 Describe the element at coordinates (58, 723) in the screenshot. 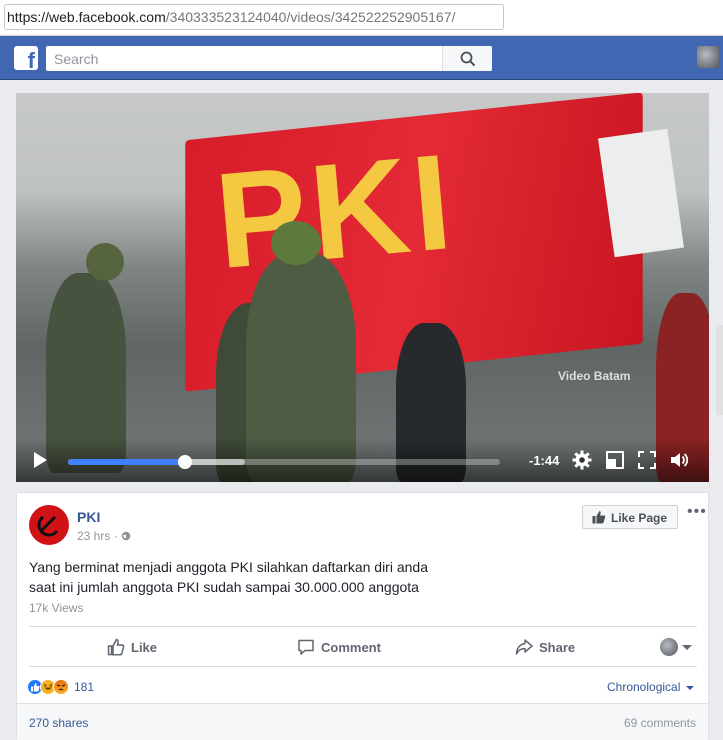

I see `shares-count: 270 shares` at that location.